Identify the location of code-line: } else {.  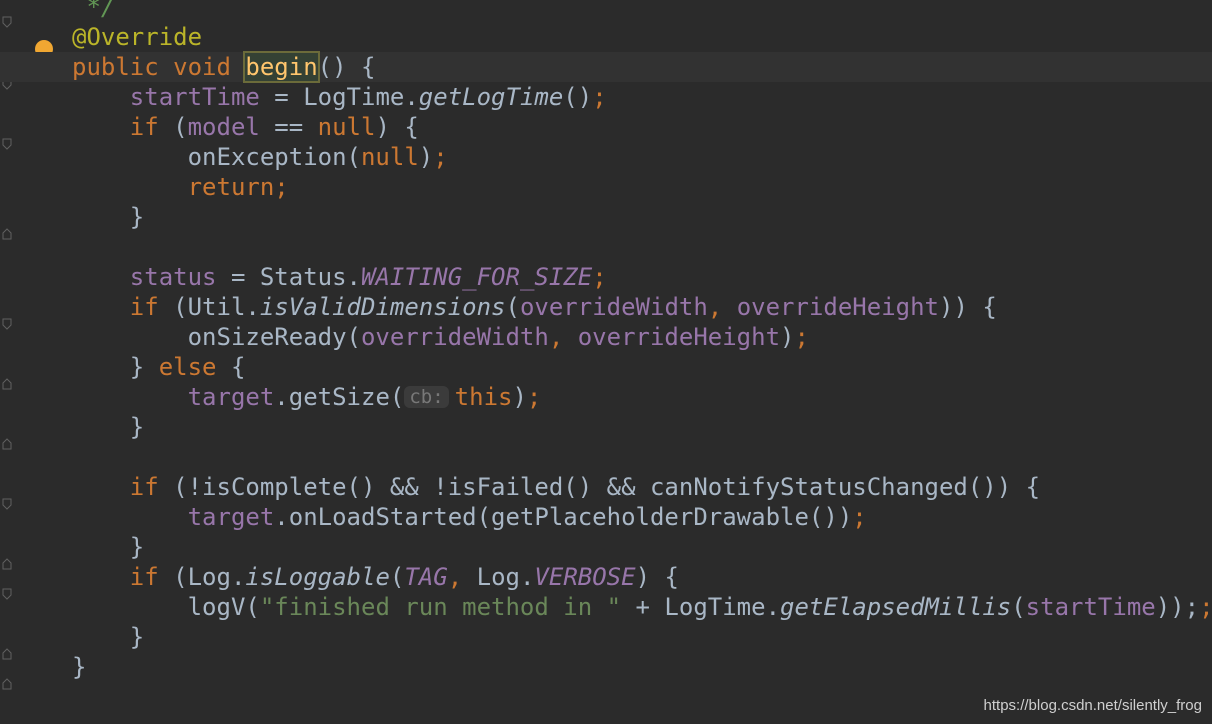
(187, 367).